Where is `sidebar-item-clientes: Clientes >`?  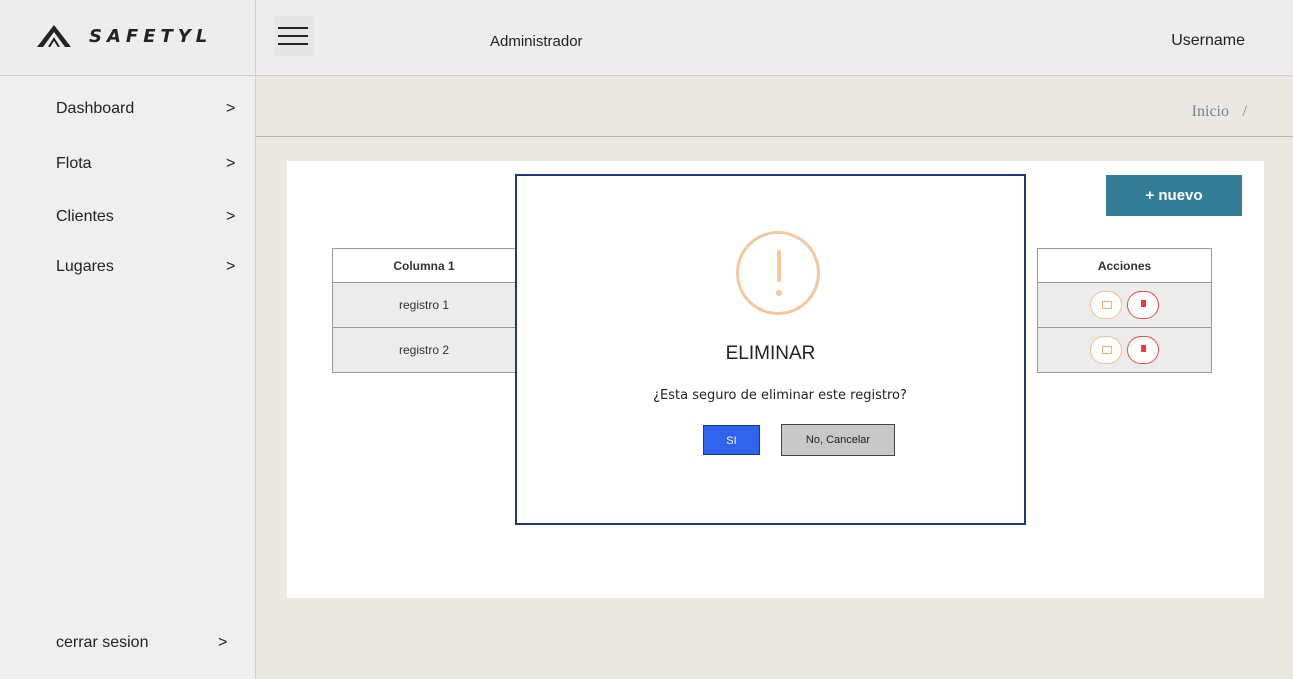 sidebar-item-clientes: Clientes > is located at coordinates (127, 217).